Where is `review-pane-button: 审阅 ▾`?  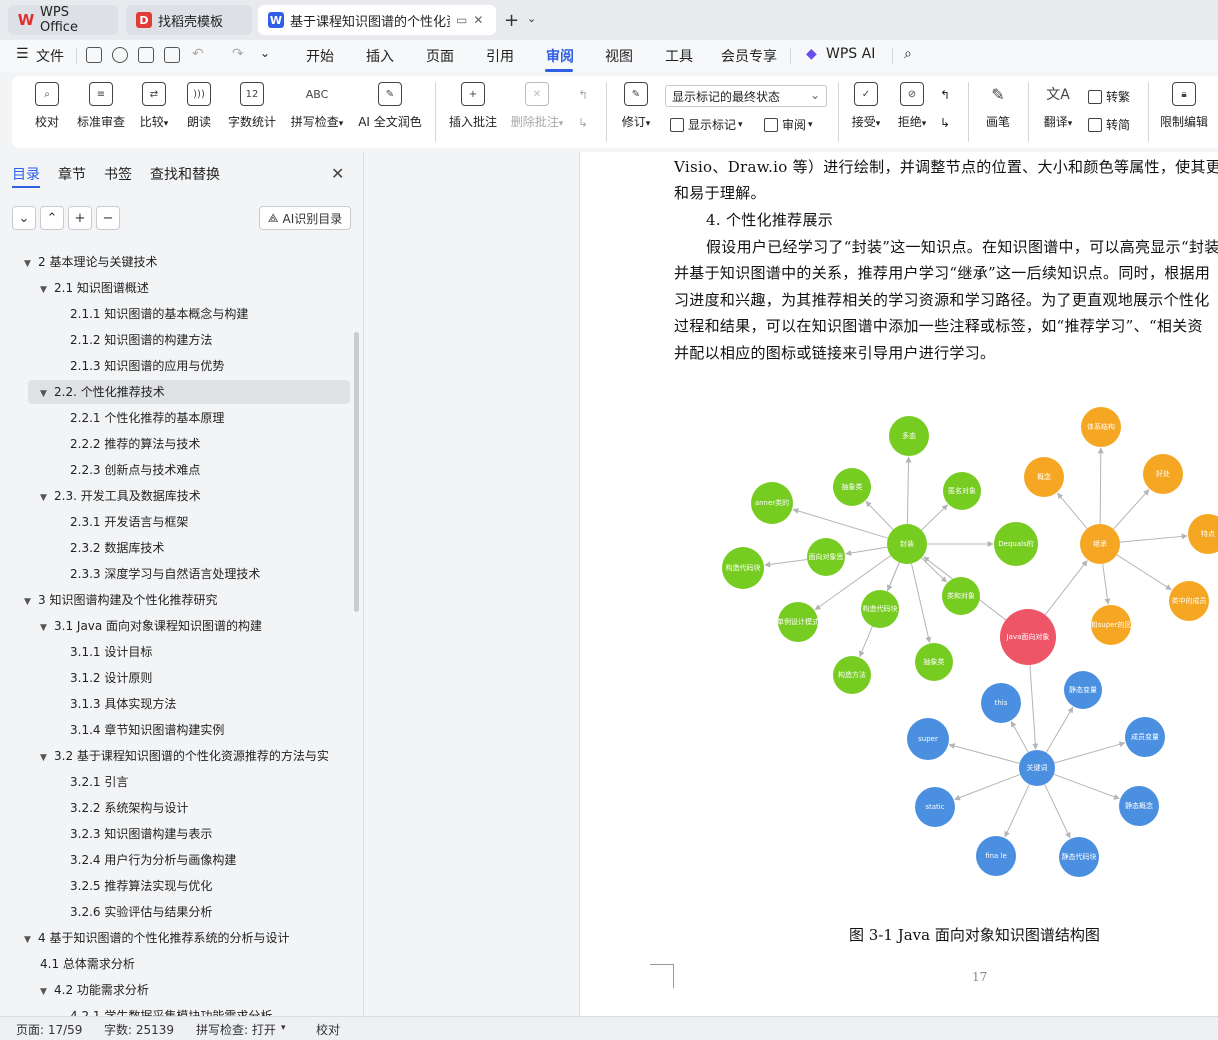
review-pane-button: 审阅 ▾ is located at coordinates (788, 124).